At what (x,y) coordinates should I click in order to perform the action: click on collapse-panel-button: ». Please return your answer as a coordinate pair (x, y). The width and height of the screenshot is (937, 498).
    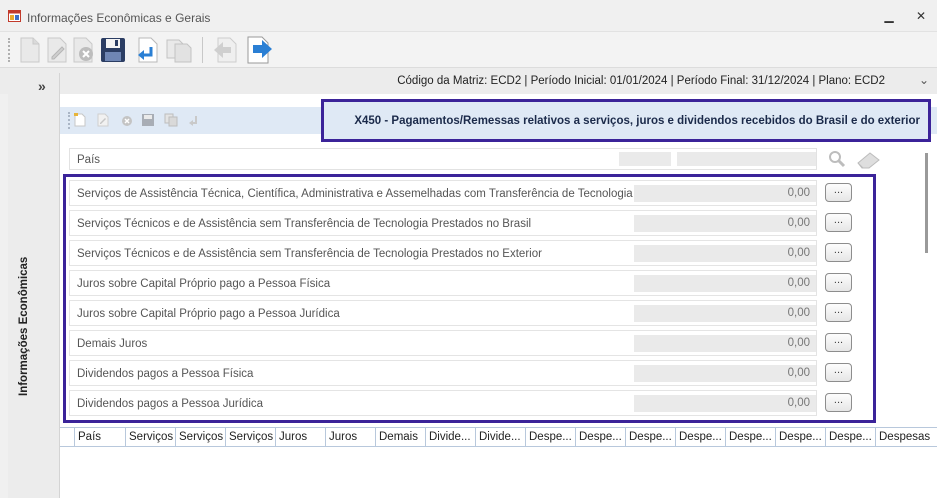
    Looking at the image, I should click on (42, 86).